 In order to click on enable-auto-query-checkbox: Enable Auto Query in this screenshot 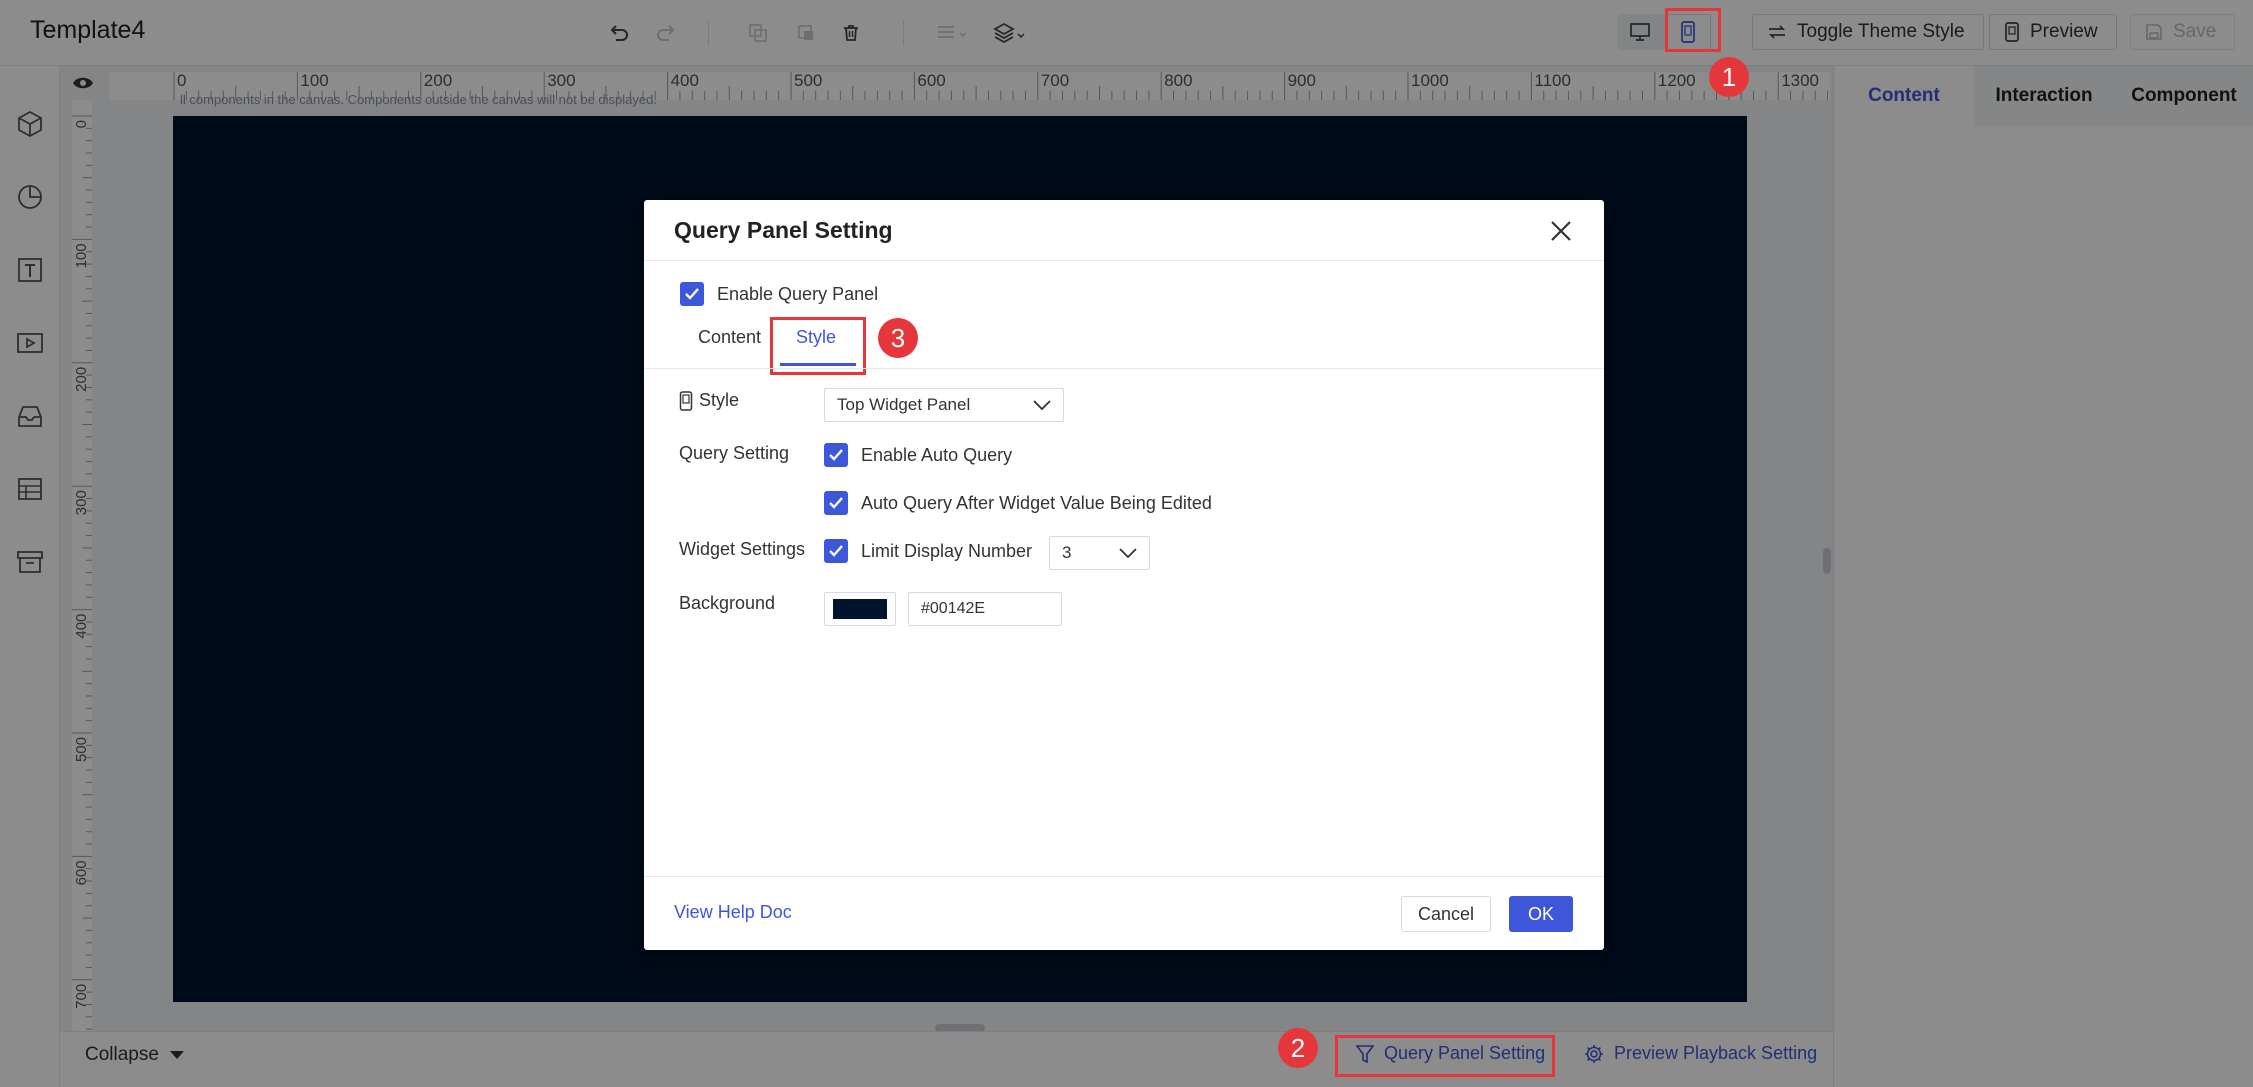, I will do `click(918, 455)`.